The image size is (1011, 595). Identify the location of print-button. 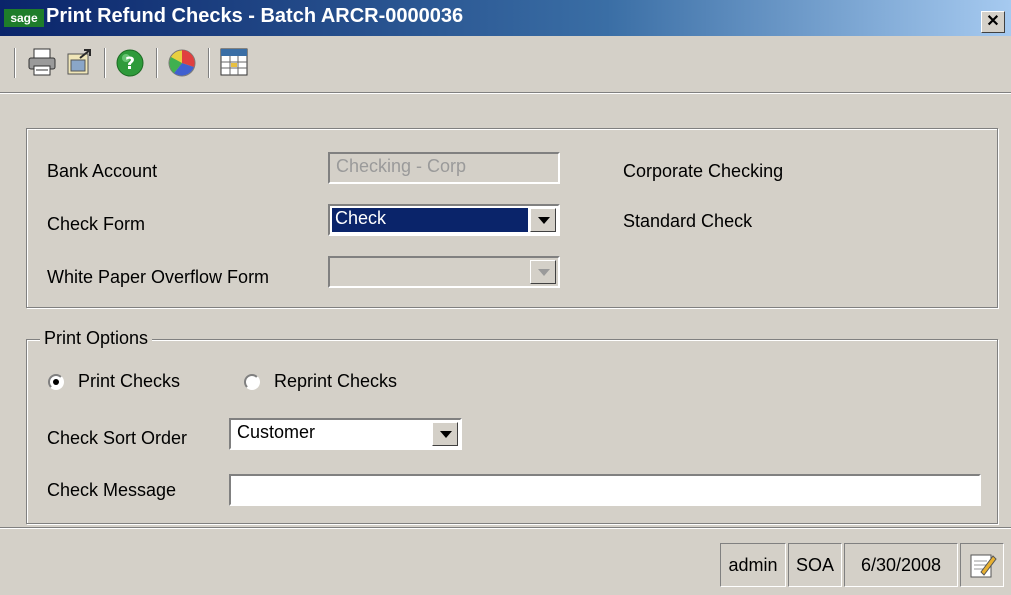
(42, 62).